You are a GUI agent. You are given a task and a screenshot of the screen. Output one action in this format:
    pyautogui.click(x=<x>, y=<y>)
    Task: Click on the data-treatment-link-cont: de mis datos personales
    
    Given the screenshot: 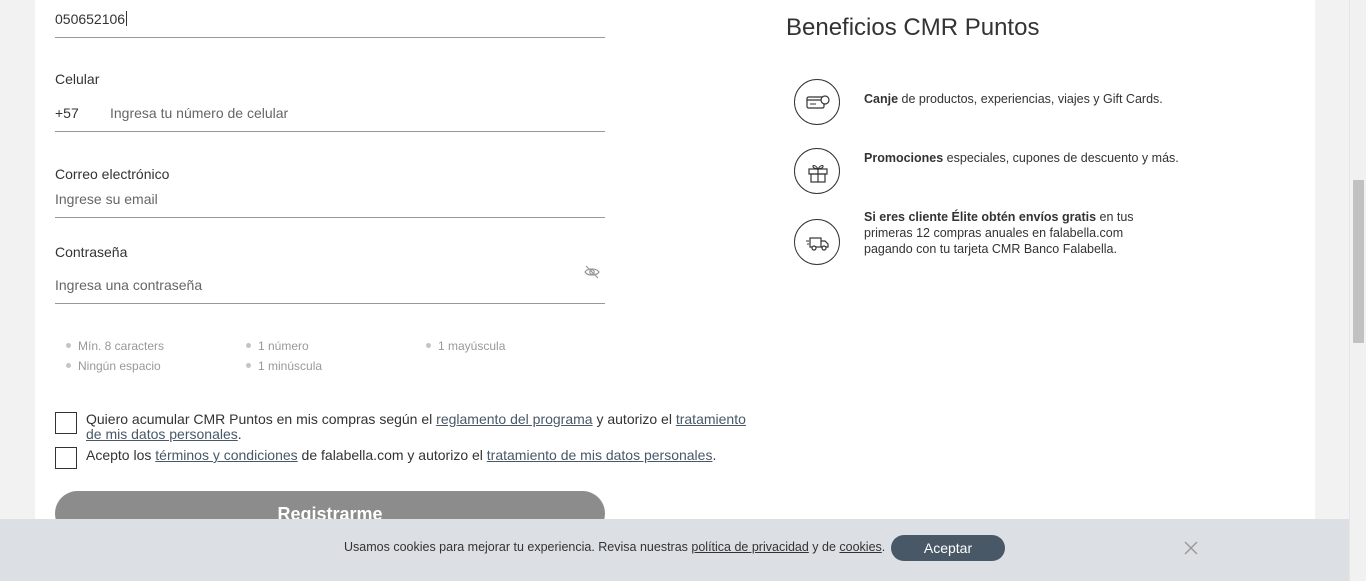 What is the action you would take?
    pyautogui.click(x=162, y=434)
    